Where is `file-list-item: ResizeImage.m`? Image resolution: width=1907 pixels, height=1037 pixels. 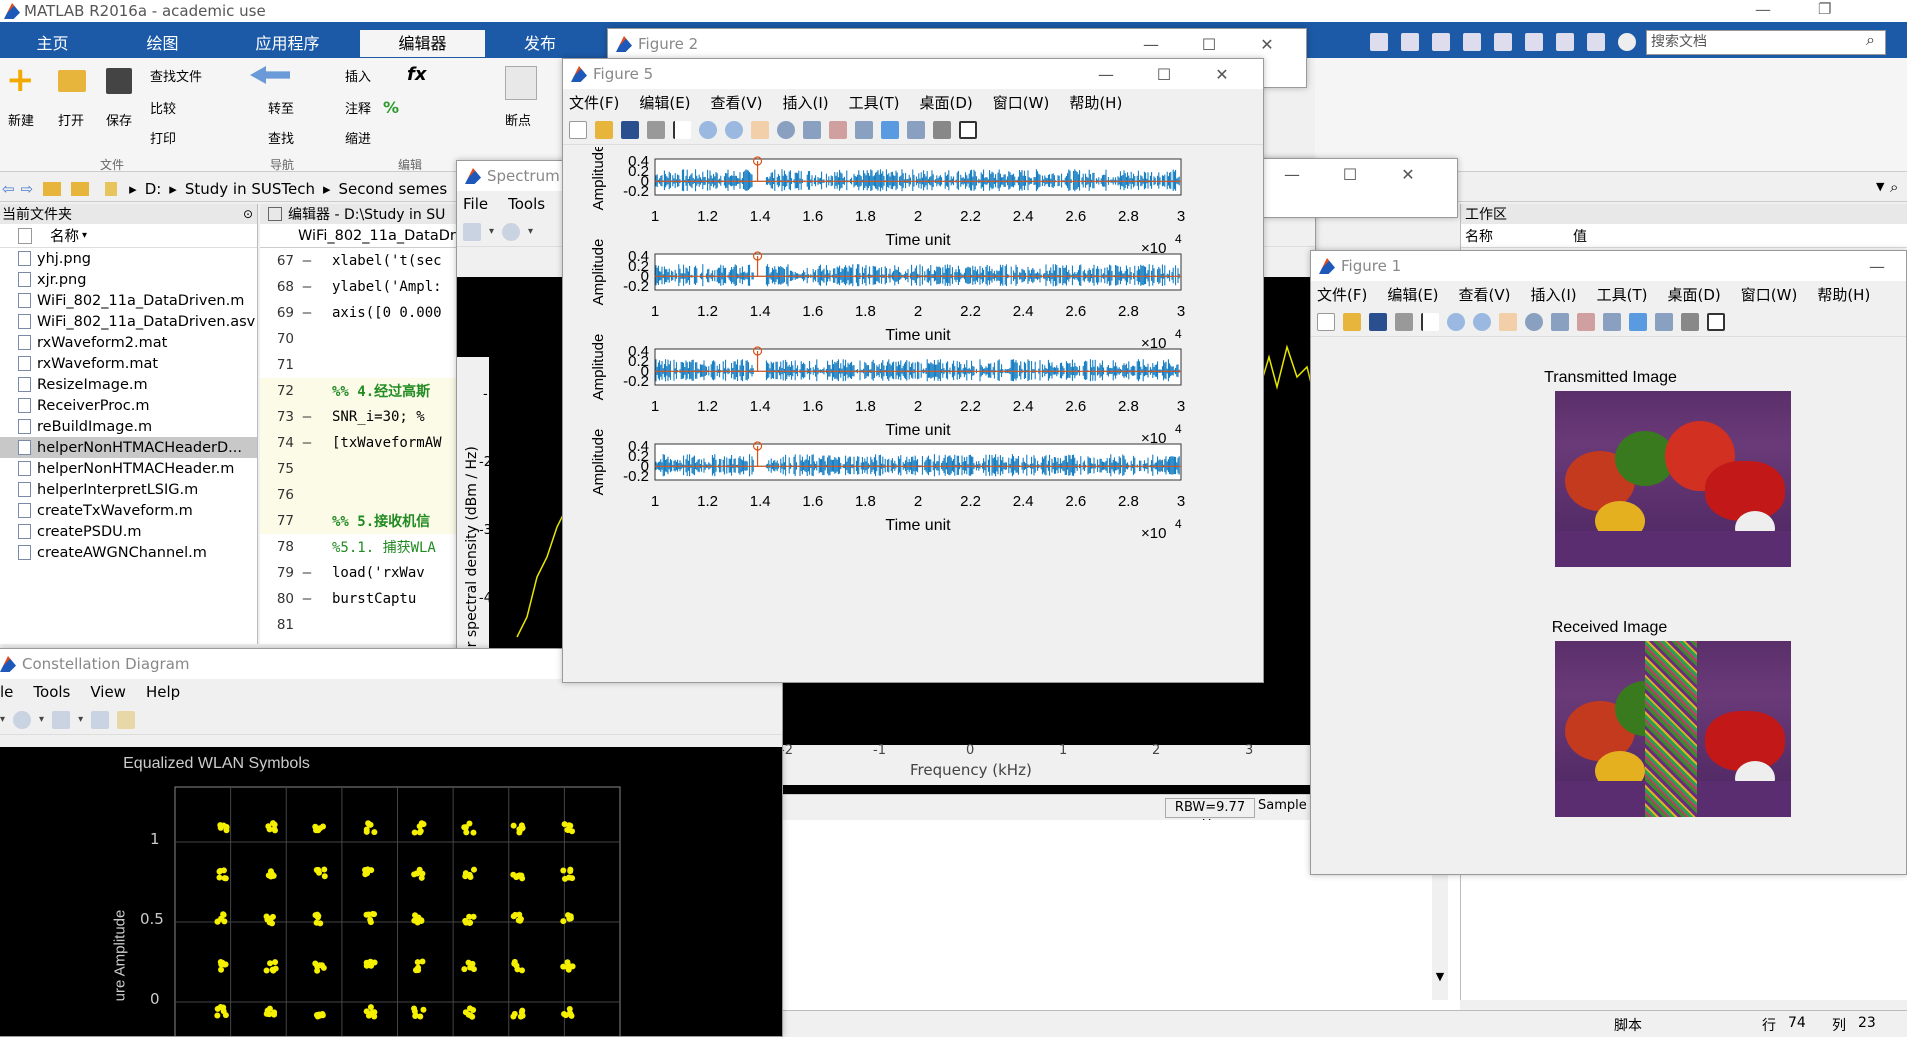 file-list-item: ResizeImage.m is located at coordinates (128, 384).